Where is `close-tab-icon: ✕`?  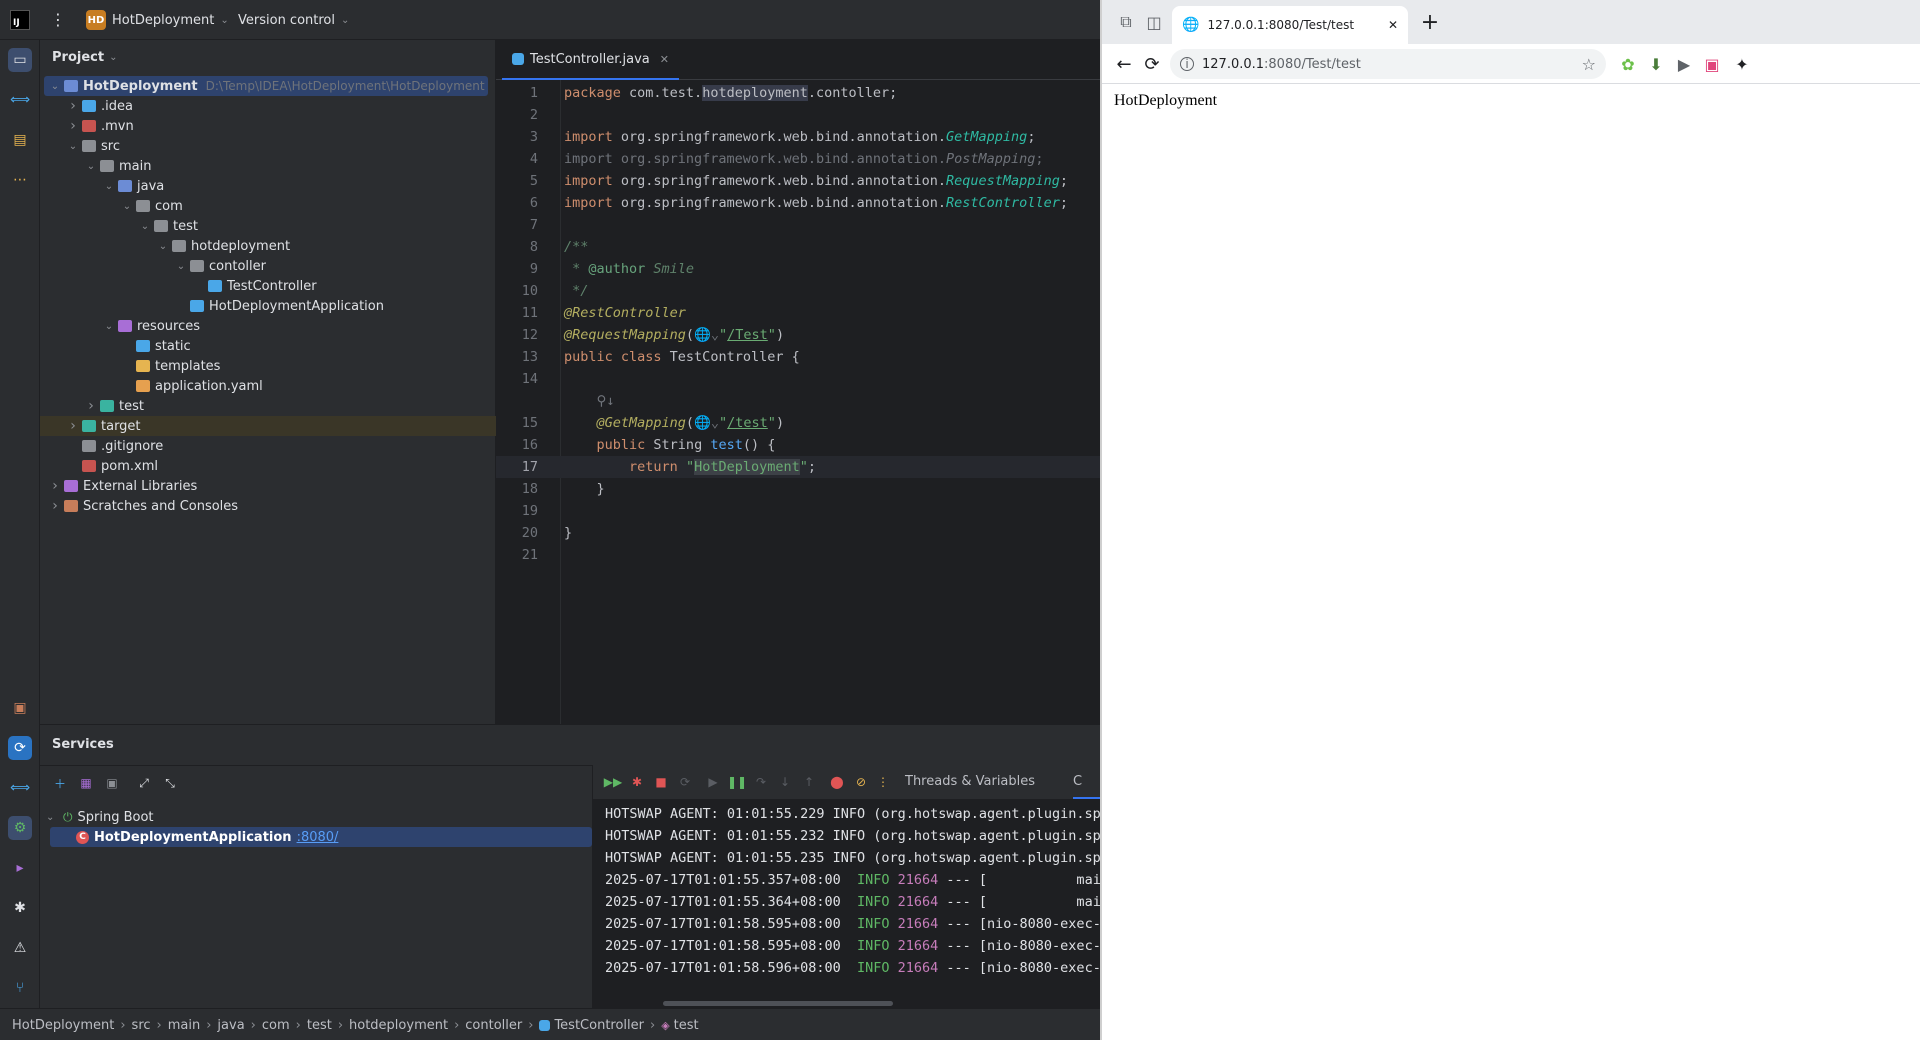 close-tab-icon: ✕ is located at coordinates (1393, 25).